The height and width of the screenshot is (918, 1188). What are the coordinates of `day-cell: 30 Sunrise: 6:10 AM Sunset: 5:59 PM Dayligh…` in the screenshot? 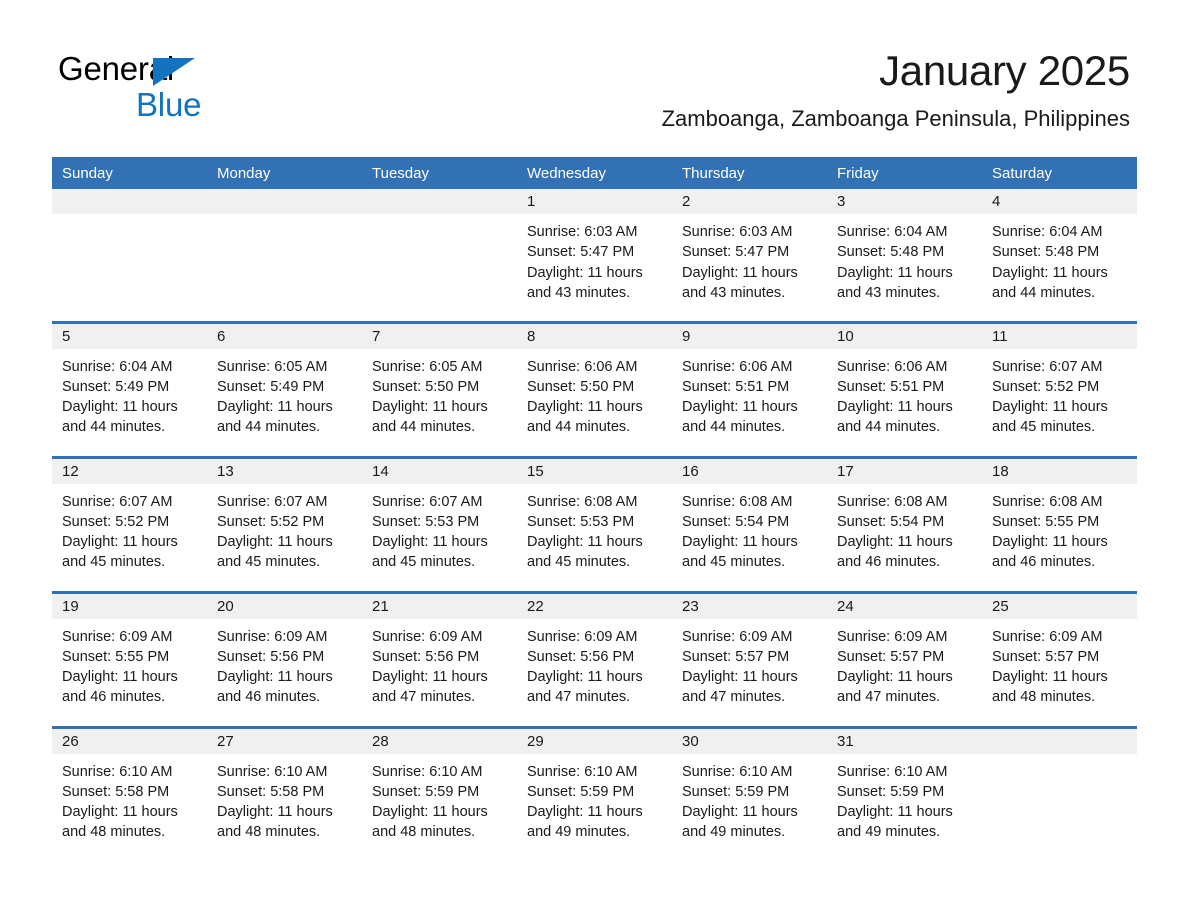 It's located at (749, 793).